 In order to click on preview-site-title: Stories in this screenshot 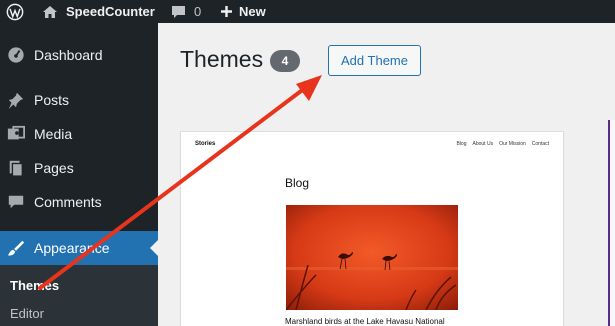, I will do `click(205, 144)`.